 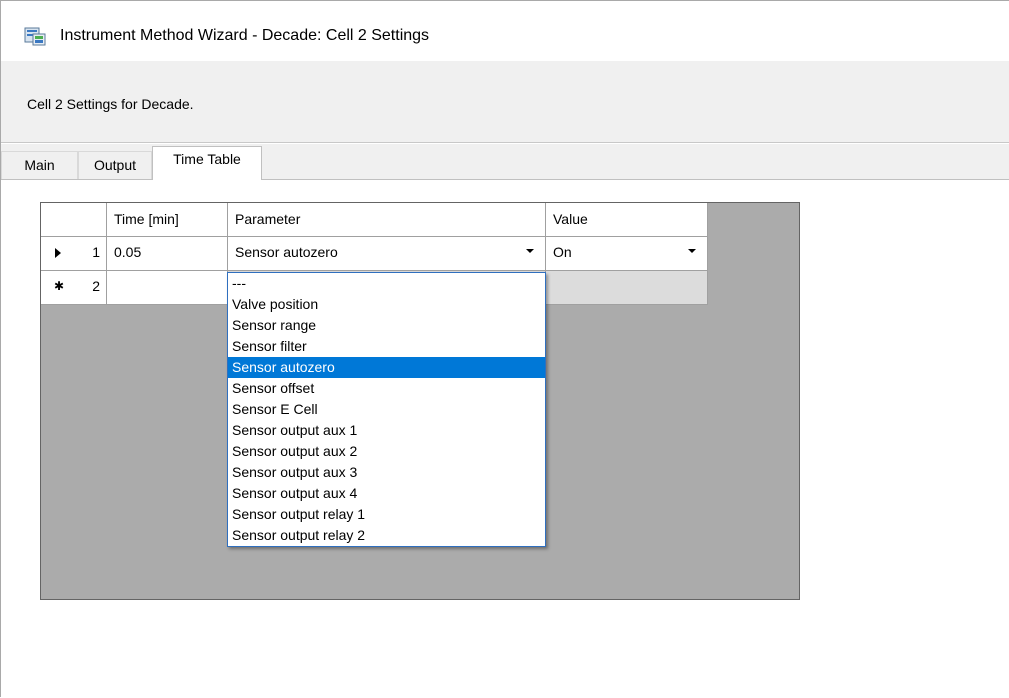 What do you see at coordinates (386, 346) in the screenshot?
I see `dropdown-option: Sensor filter` at bounding box center [386, 346].